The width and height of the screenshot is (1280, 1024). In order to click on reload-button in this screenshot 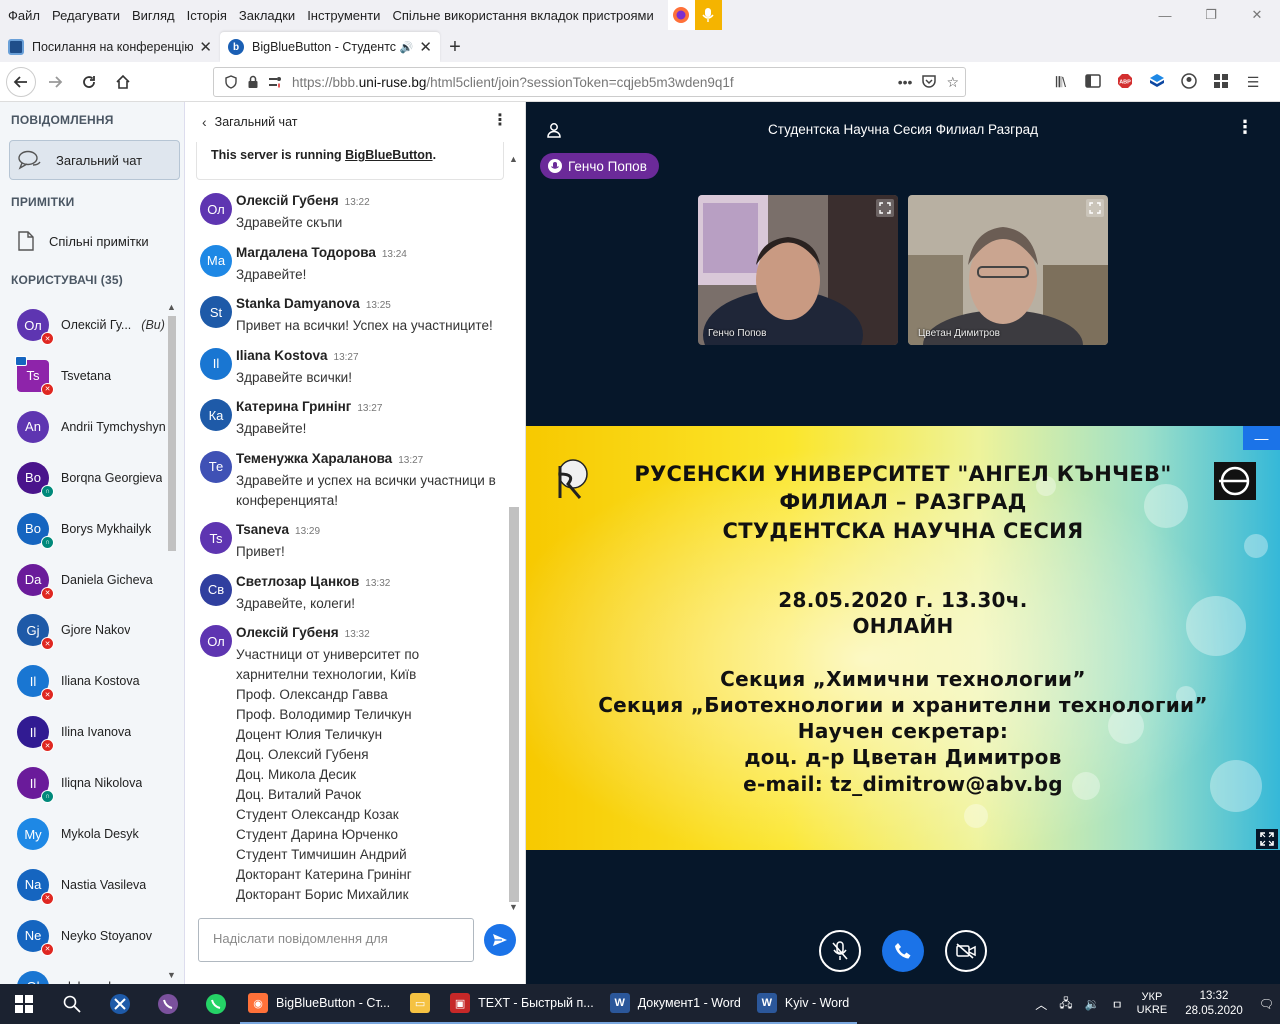, I will do `click(89, 82)`.